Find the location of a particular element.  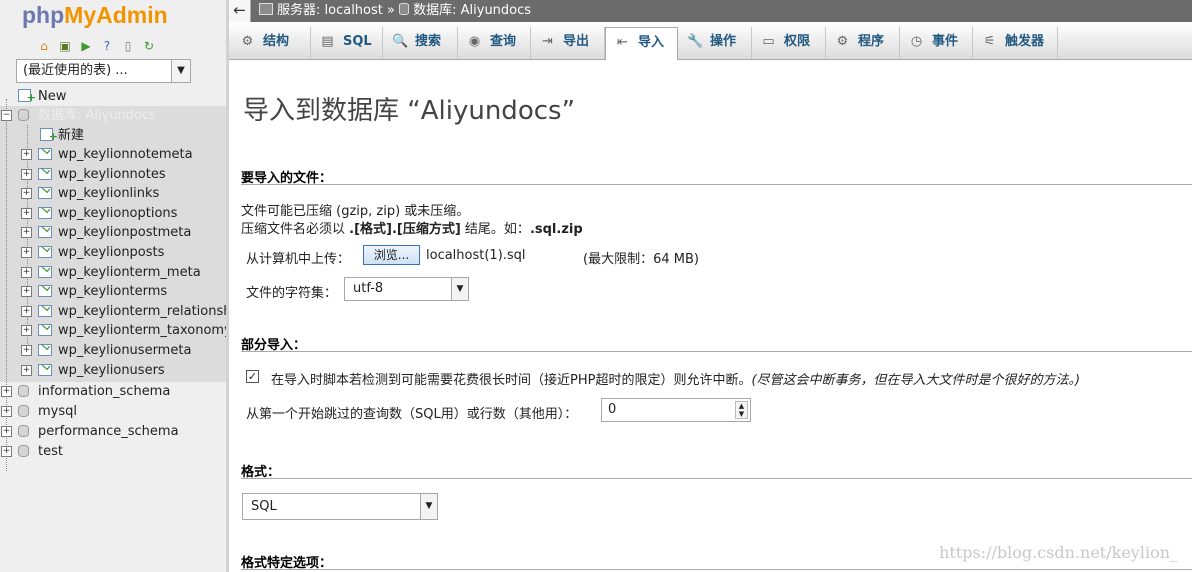

allow-interrupt-checkbox: ✓ is located at coordinates (252, 376).